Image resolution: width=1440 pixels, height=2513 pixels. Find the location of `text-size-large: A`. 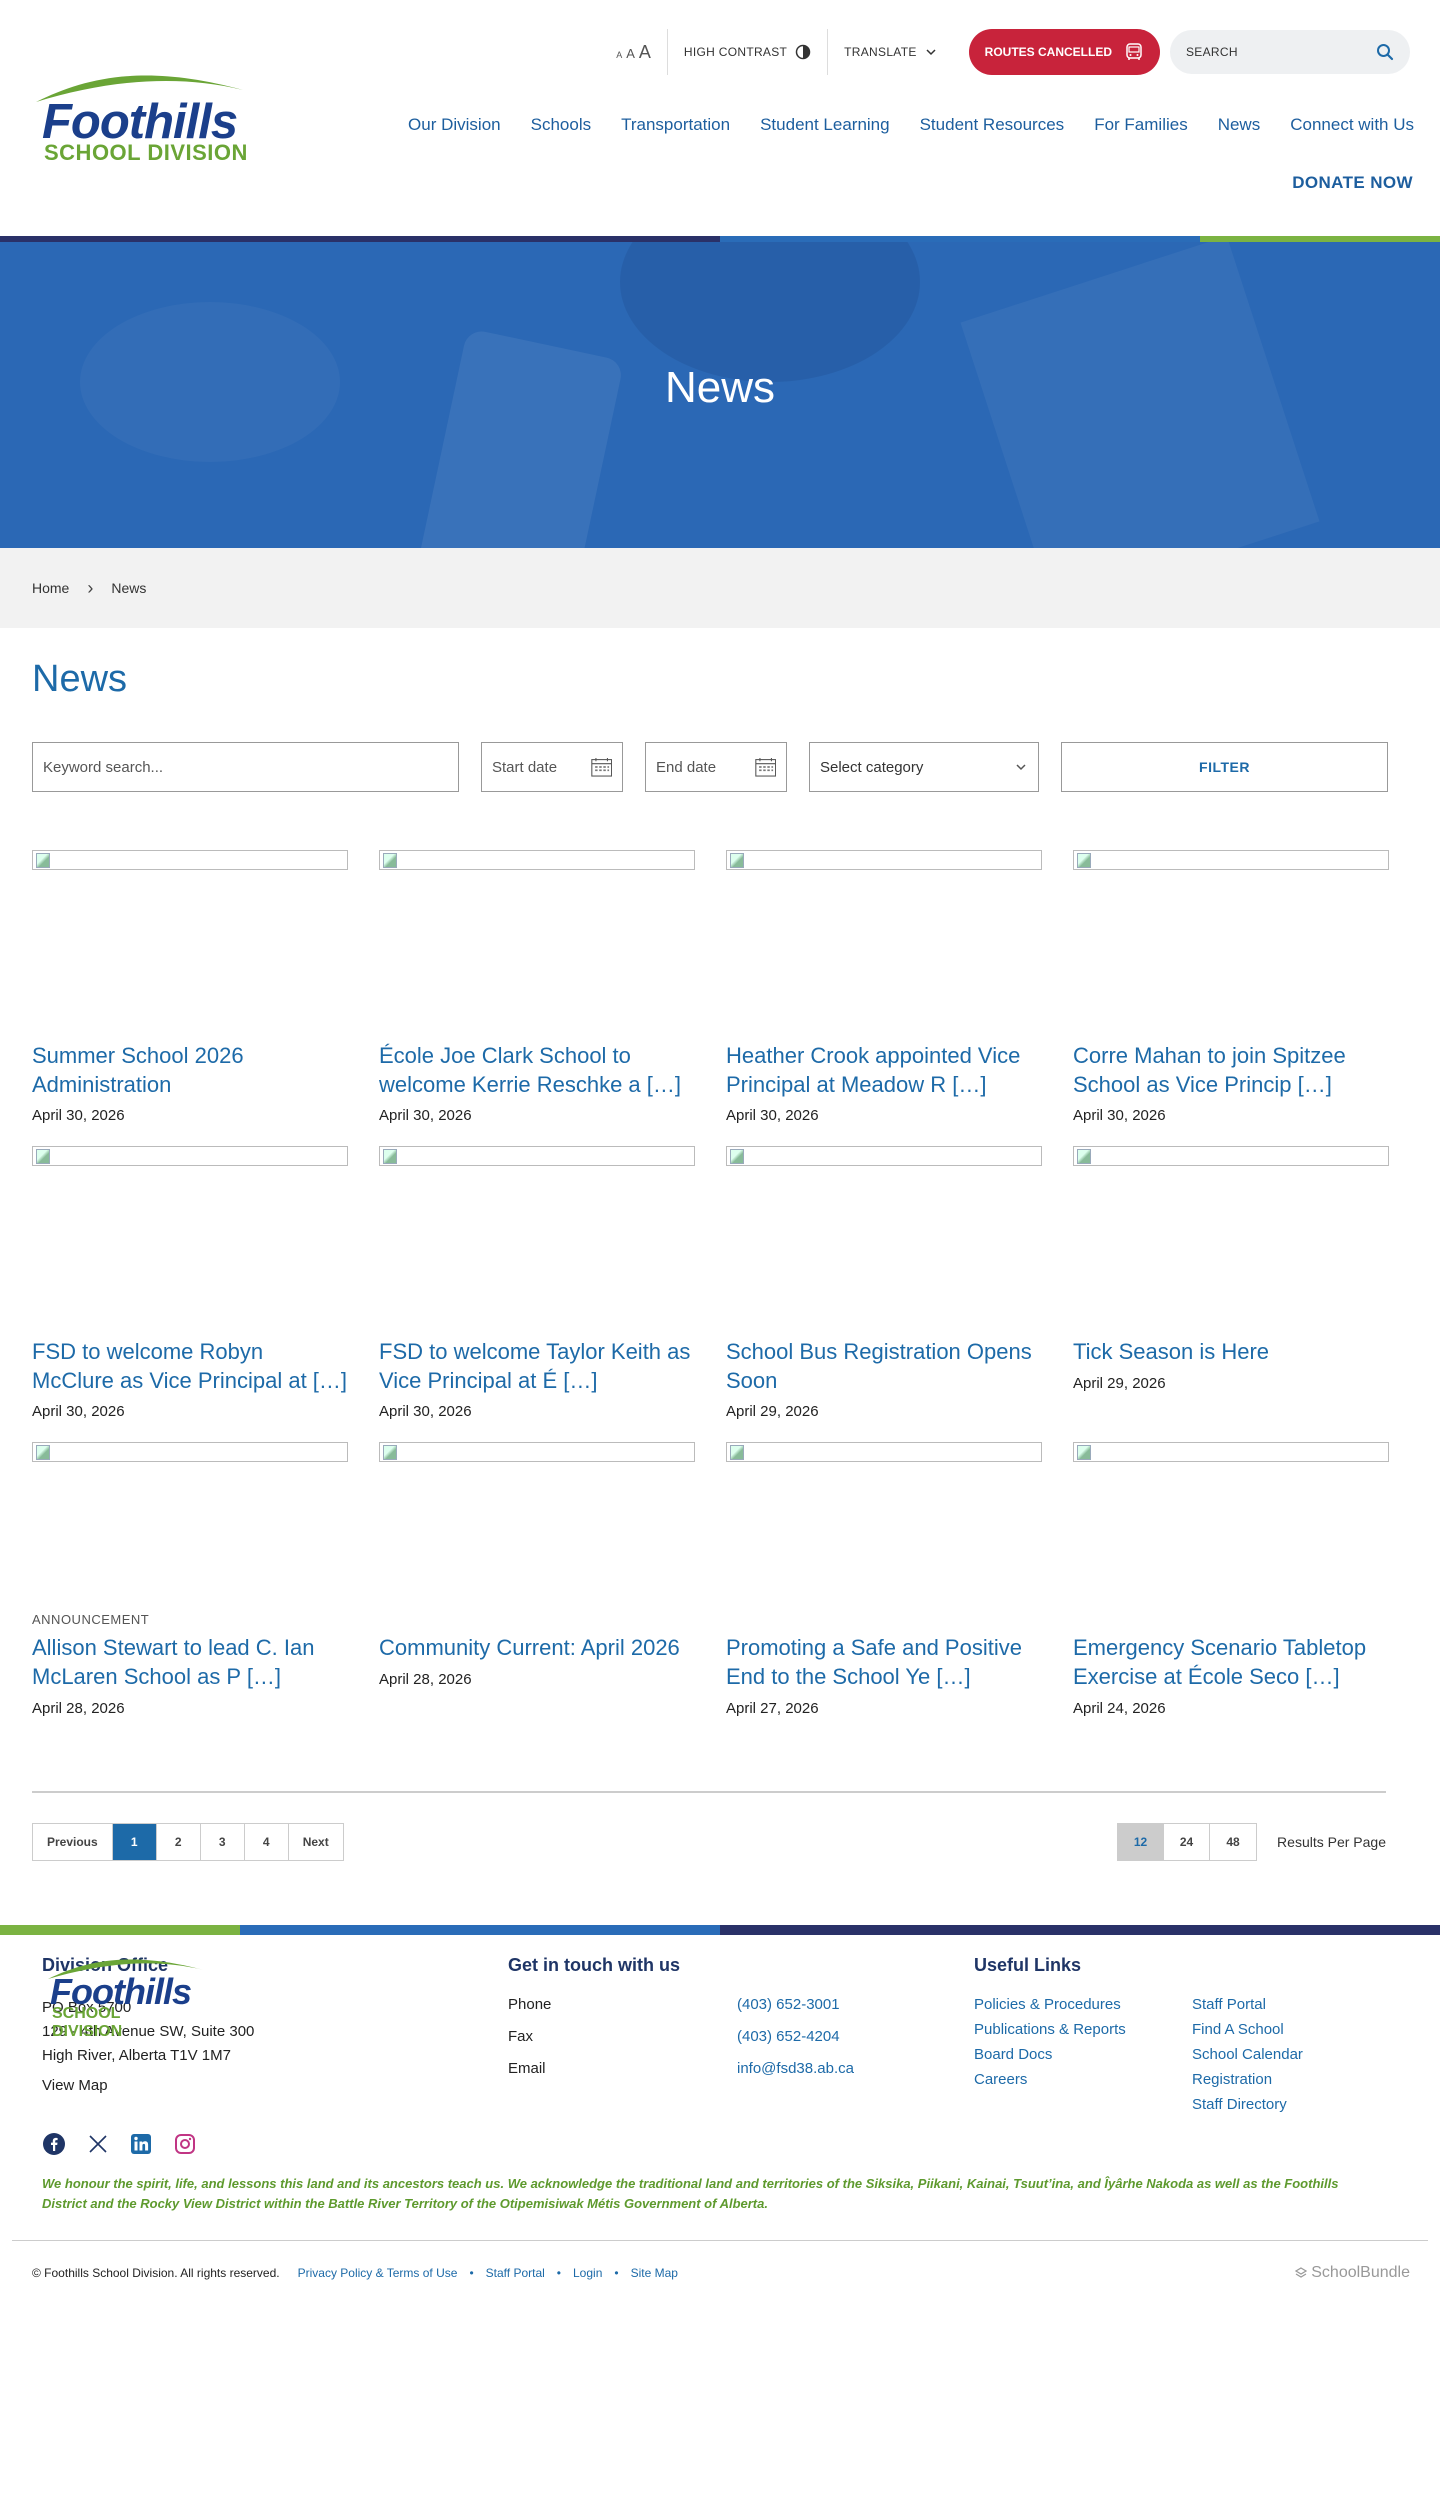

text-size-large: A is located at coordinates (645, 52).